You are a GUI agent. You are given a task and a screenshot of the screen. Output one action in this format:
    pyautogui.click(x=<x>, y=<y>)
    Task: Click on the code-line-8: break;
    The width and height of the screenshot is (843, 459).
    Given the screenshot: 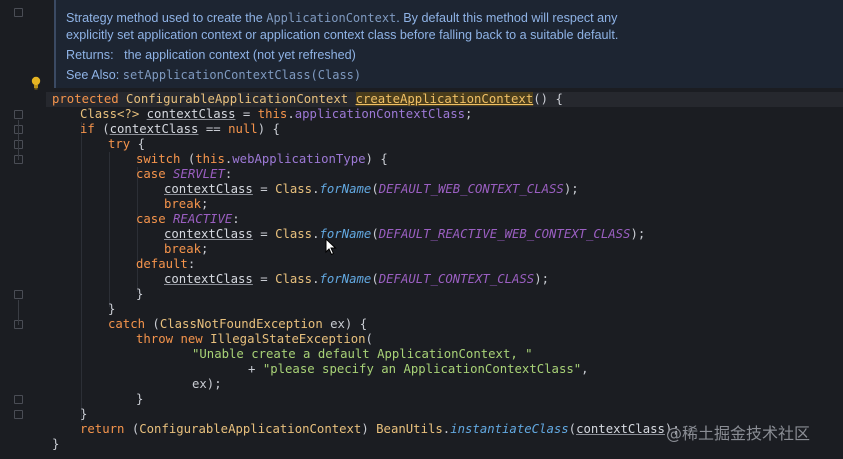 What is the action you would take?
    pyautogui.click(x=186, y=204)
    